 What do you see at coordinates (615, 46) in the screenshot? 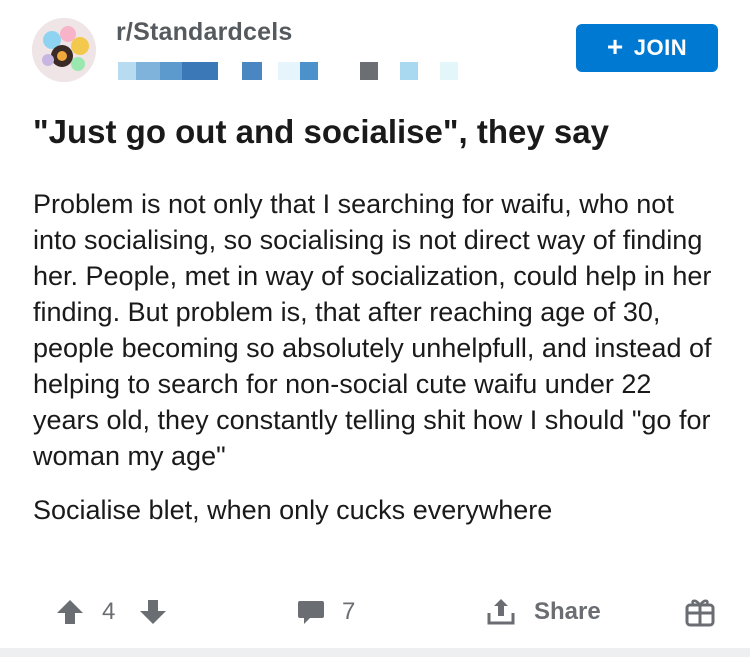
I see `plus-icon: +` at bounding box center [615, 46].